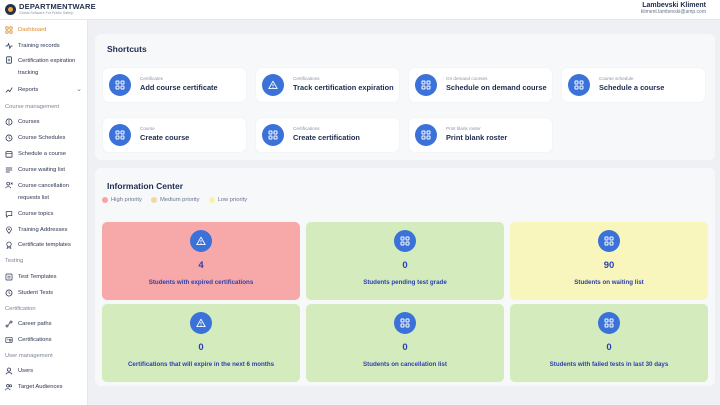  I want to click on activity-icon, so click(9, 46).